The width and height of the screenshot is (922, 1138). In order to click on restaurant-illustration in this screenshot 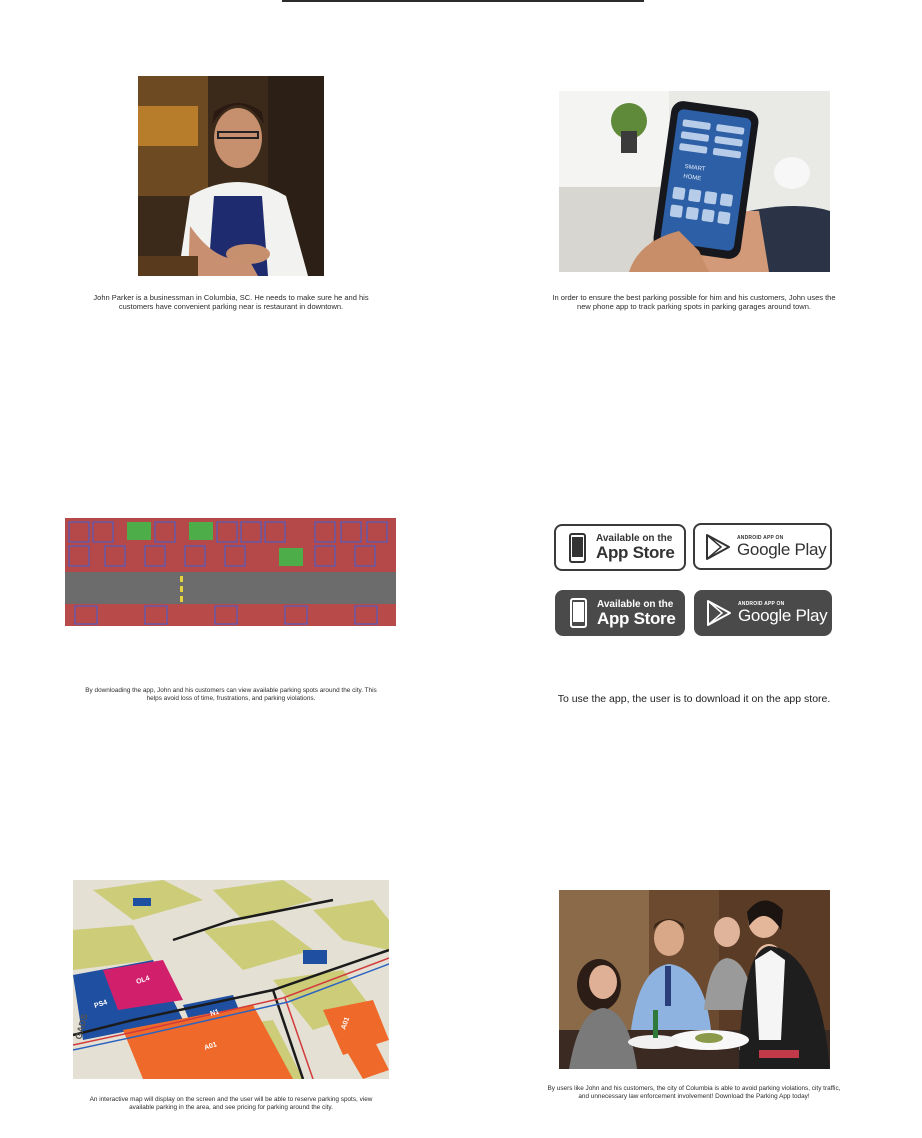, I will do `click(694, 979)`.